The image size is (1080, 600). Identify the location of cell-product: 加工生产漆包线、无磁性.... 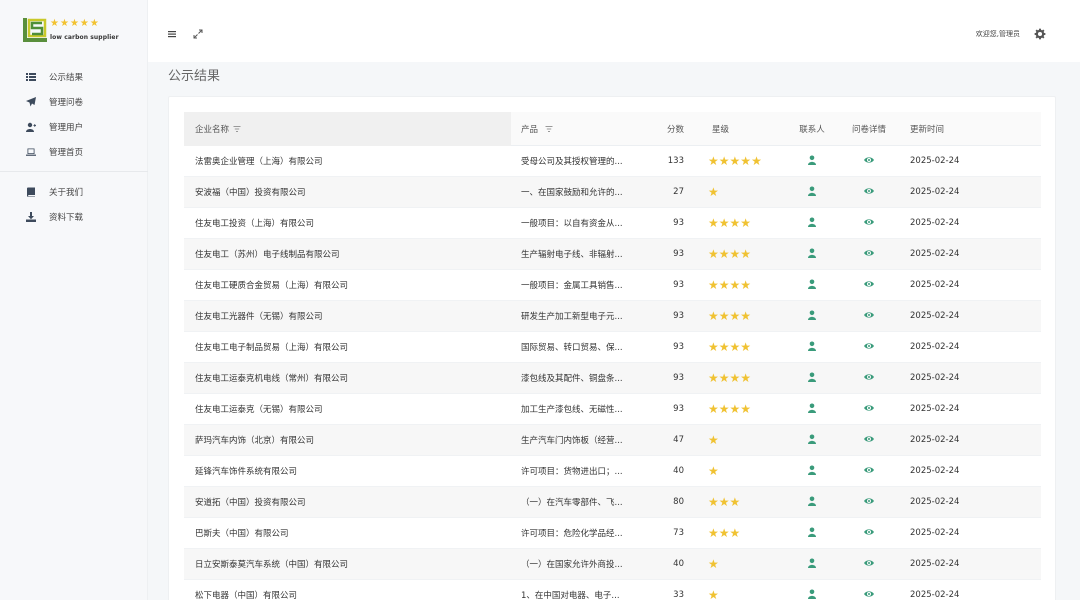
(572, 410).